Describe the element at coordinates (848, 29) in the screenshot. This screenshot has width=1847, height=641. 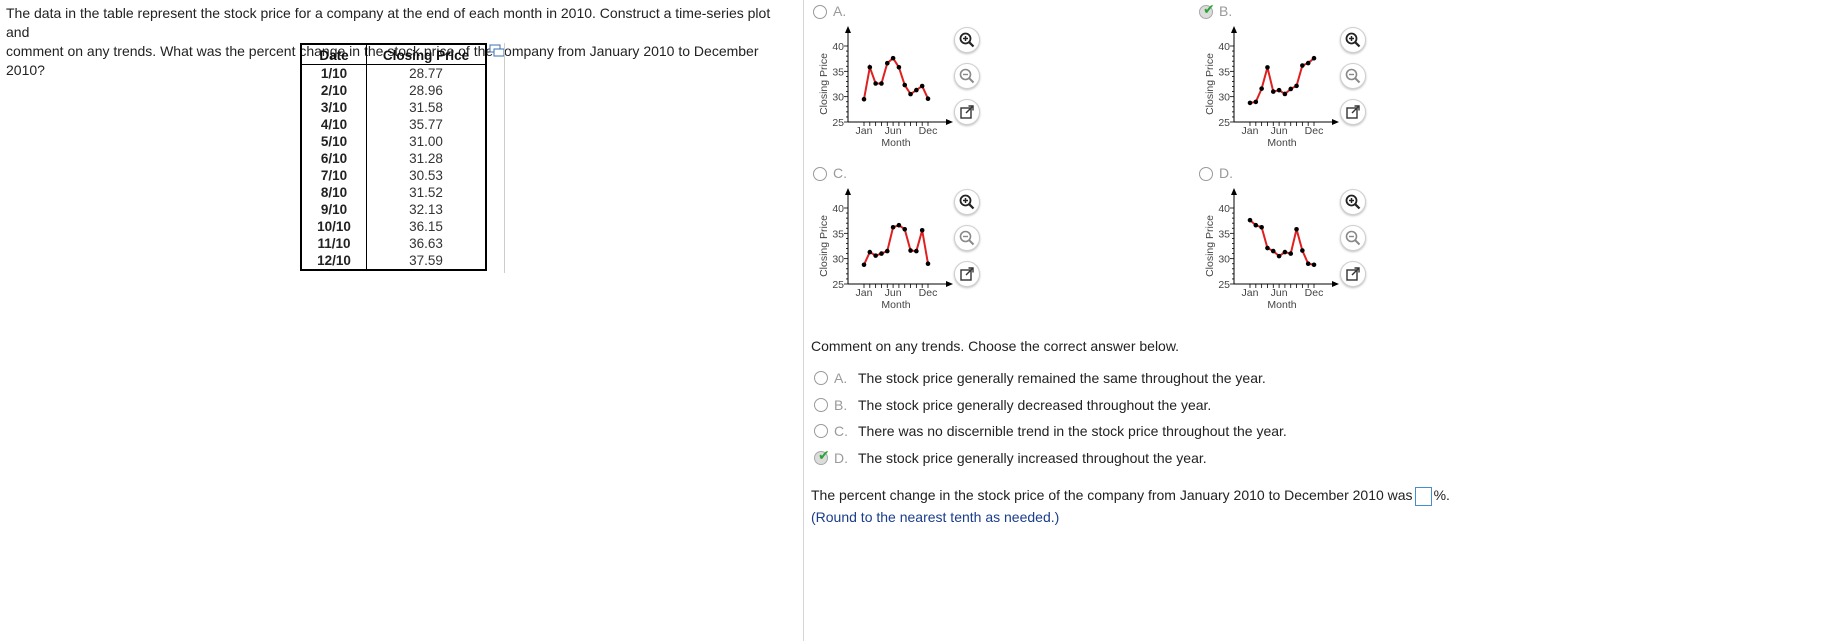
I see `y-axis-arrow` at that location.